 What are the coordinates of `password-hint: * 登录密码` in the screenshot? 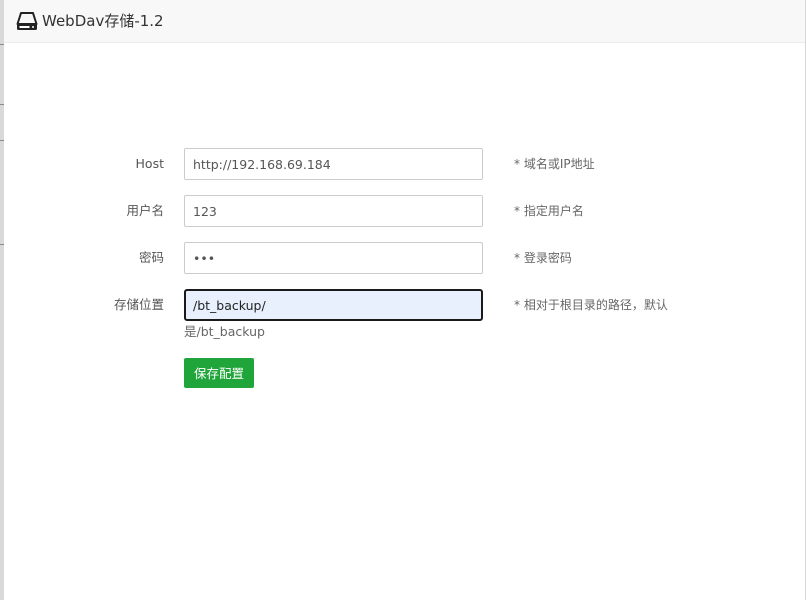 It's located at (543, 258).